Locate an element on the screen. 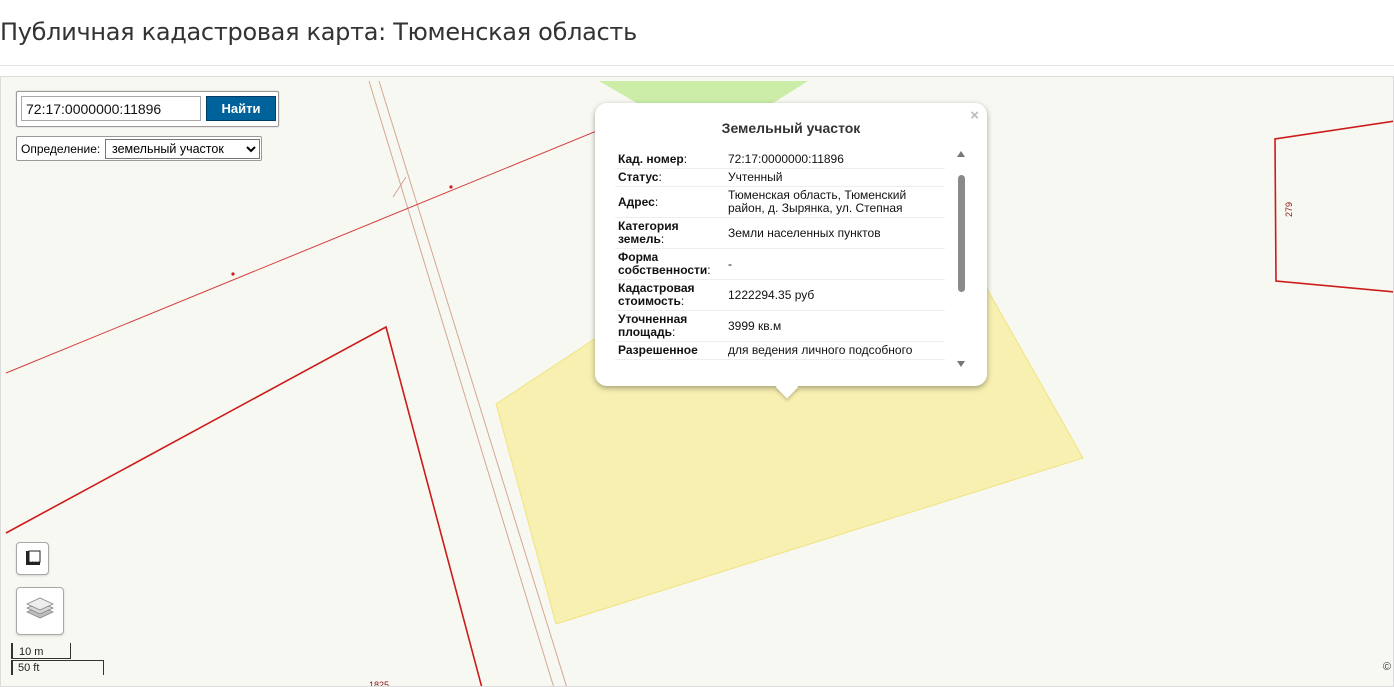 Image resolution: width=1394 pixels, height=687 pixels. scroll-thumb is located at coordinates (961, 233).